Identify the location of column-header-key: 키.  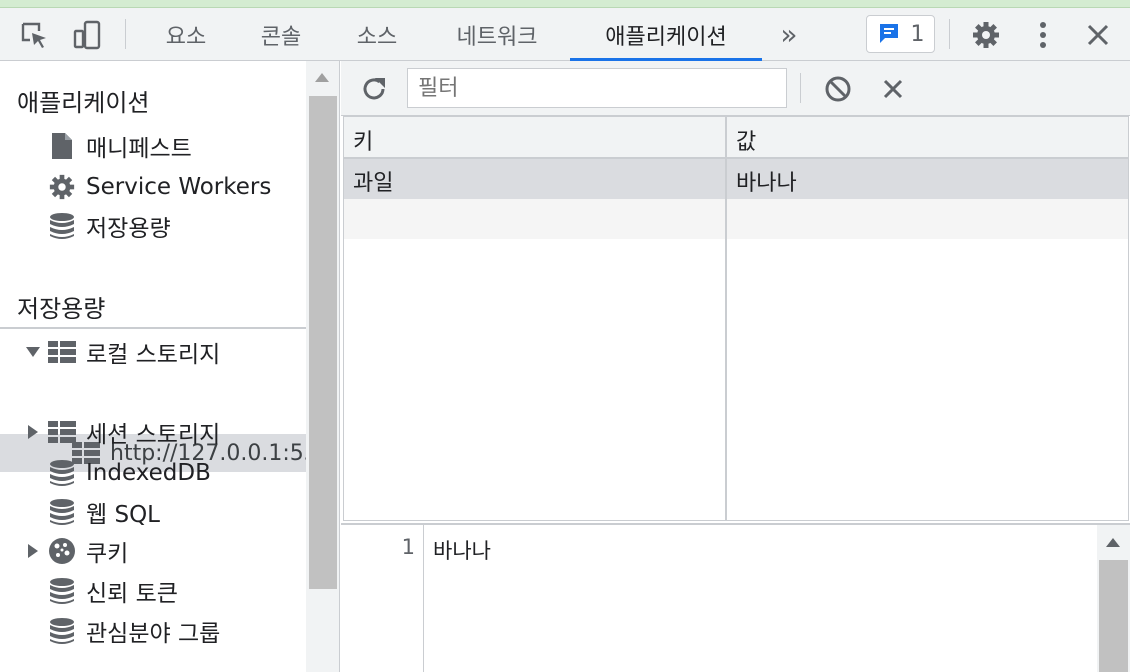
(363, 140).